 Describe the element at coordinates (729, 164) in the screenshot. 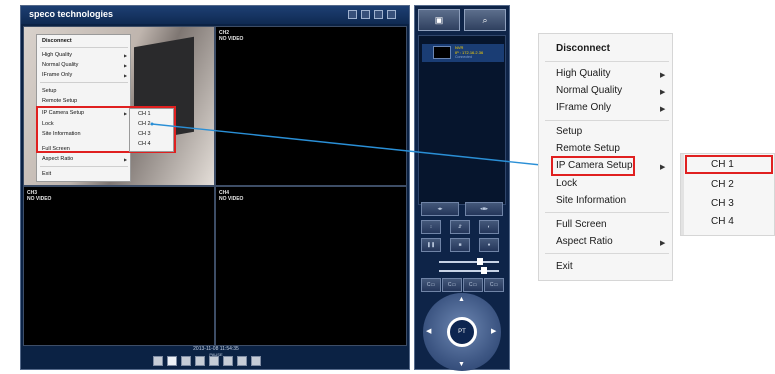

I see `highlight-box-ch1` at that location.